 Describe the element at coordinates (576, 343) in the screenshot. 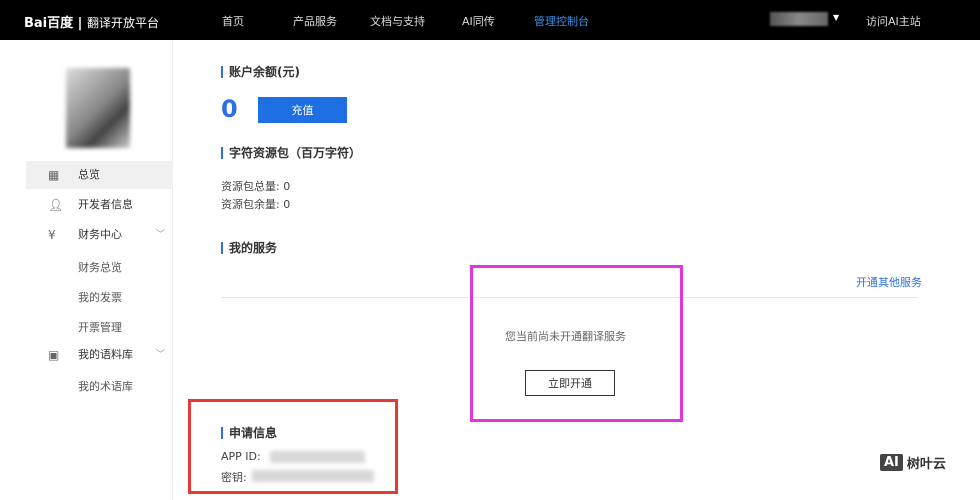

I see `highlight-box-magenta` at that location.